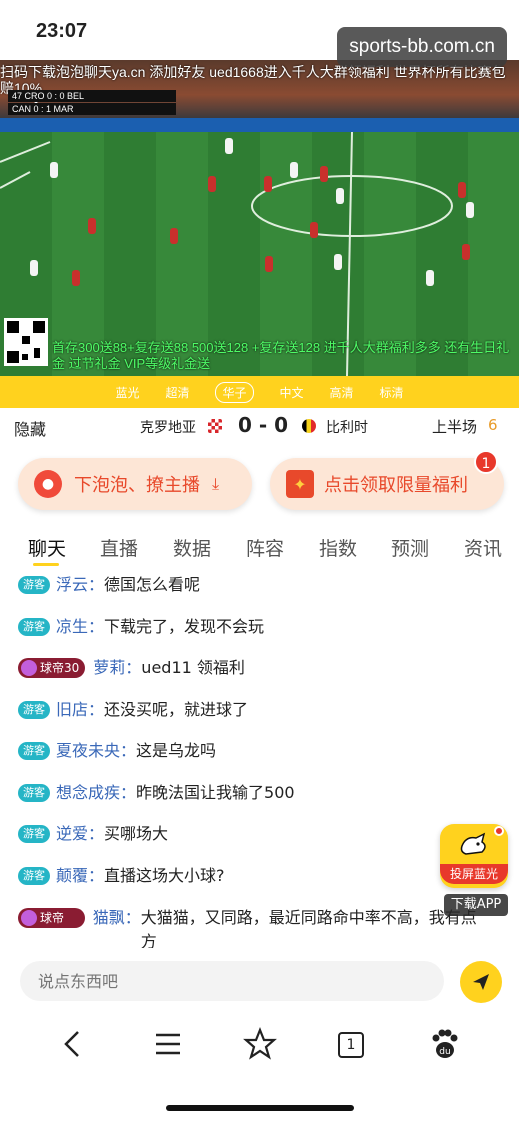 The width and height of the screenshot is (519, 1124). I want to click on benefits-badge: 1, so click(486, 462).